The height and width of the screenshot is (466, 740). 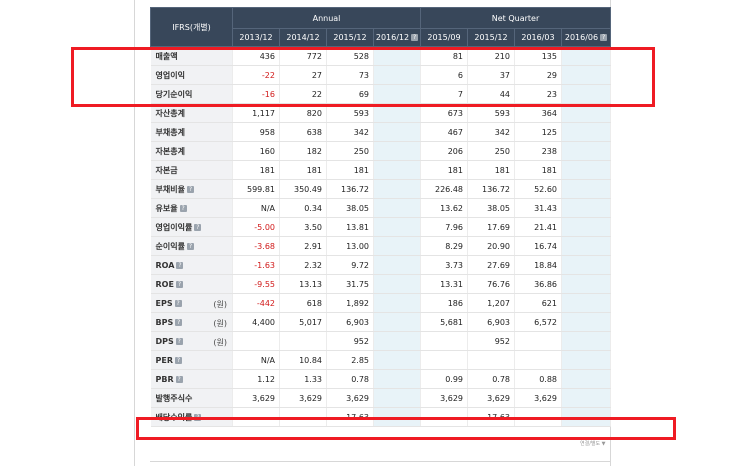 I want to click on value-cell: 467, so click(x=444, y=132).